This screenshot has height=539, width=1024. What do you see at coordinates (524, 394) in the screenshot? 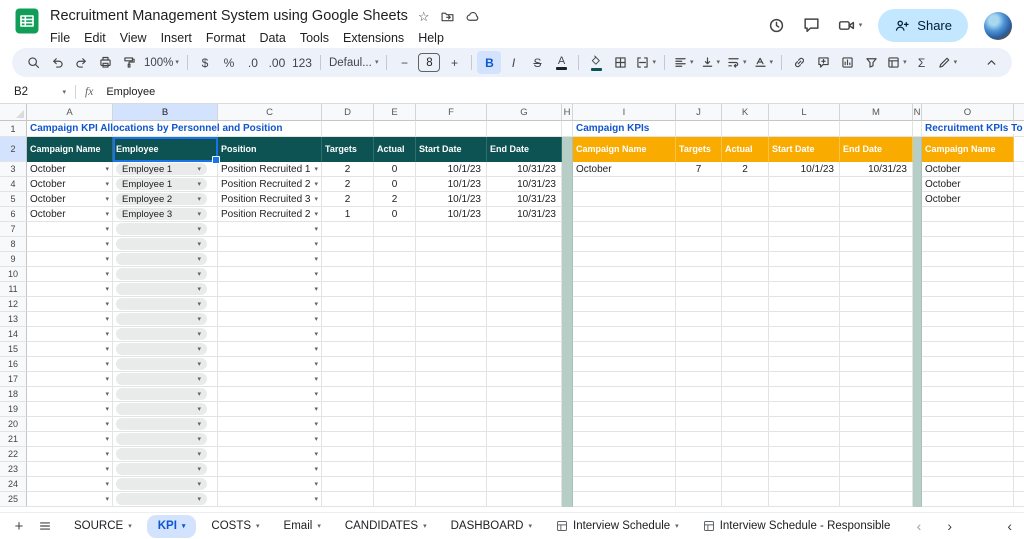
I see `cell-G18` at bounding box center [524, 394].